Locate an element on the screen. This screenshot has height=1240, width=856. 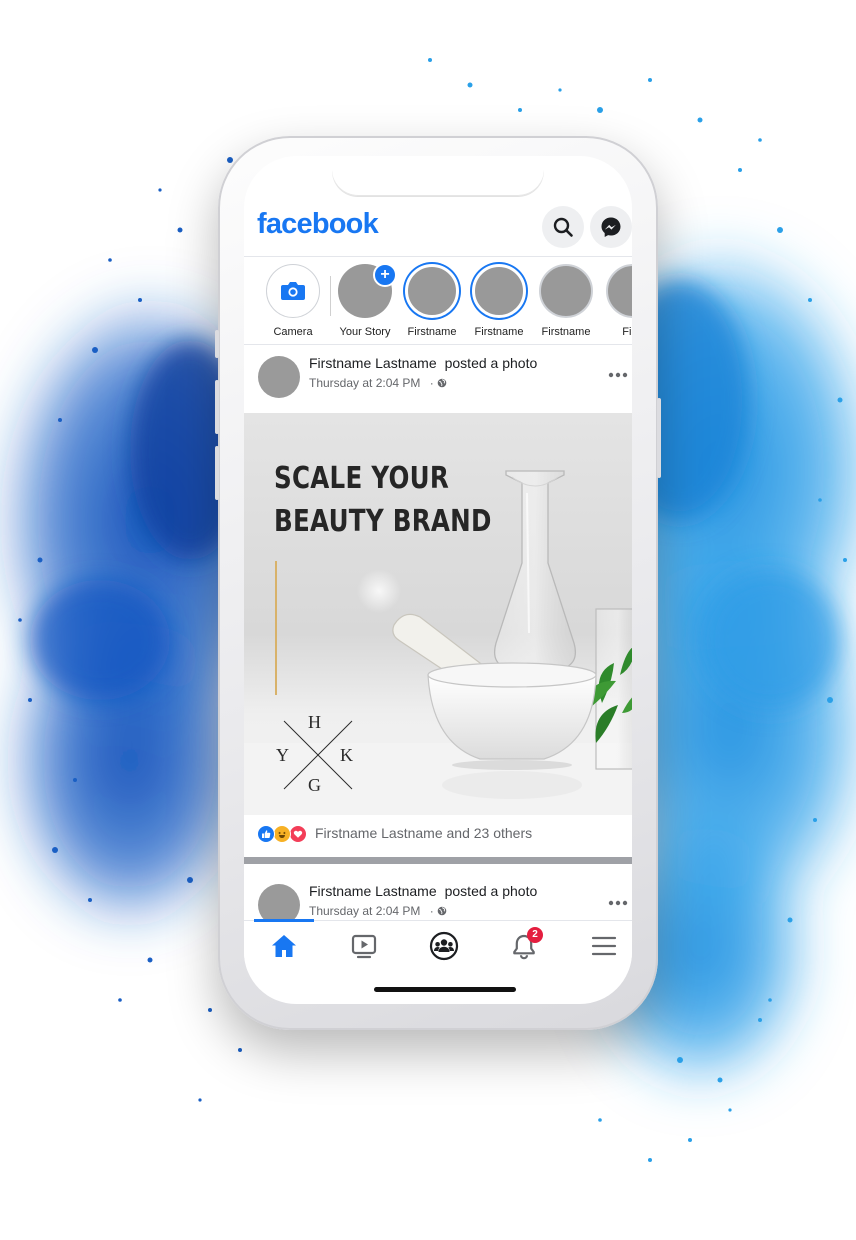
phone-volume-down-button is located at coordinates (217, 473).